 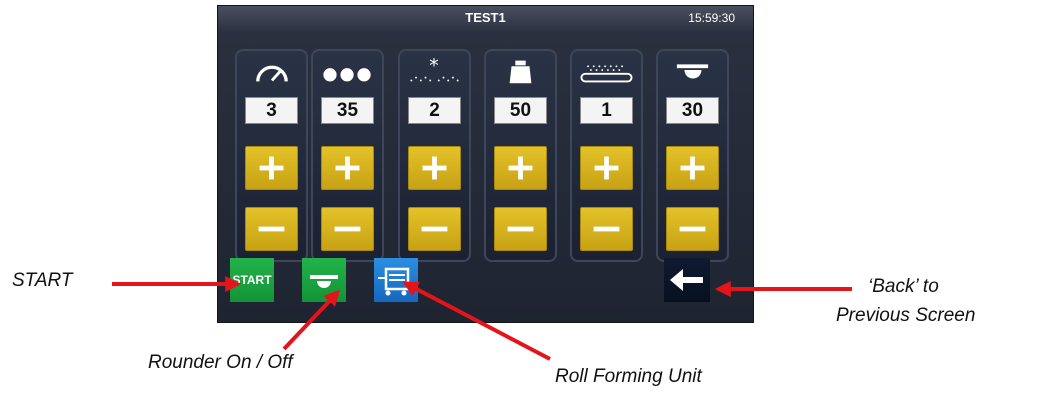 What do you see at coordinates (606, 74) in the screenshot?
I see `conveyor-belt-icon` at bounding box center [606, 74].